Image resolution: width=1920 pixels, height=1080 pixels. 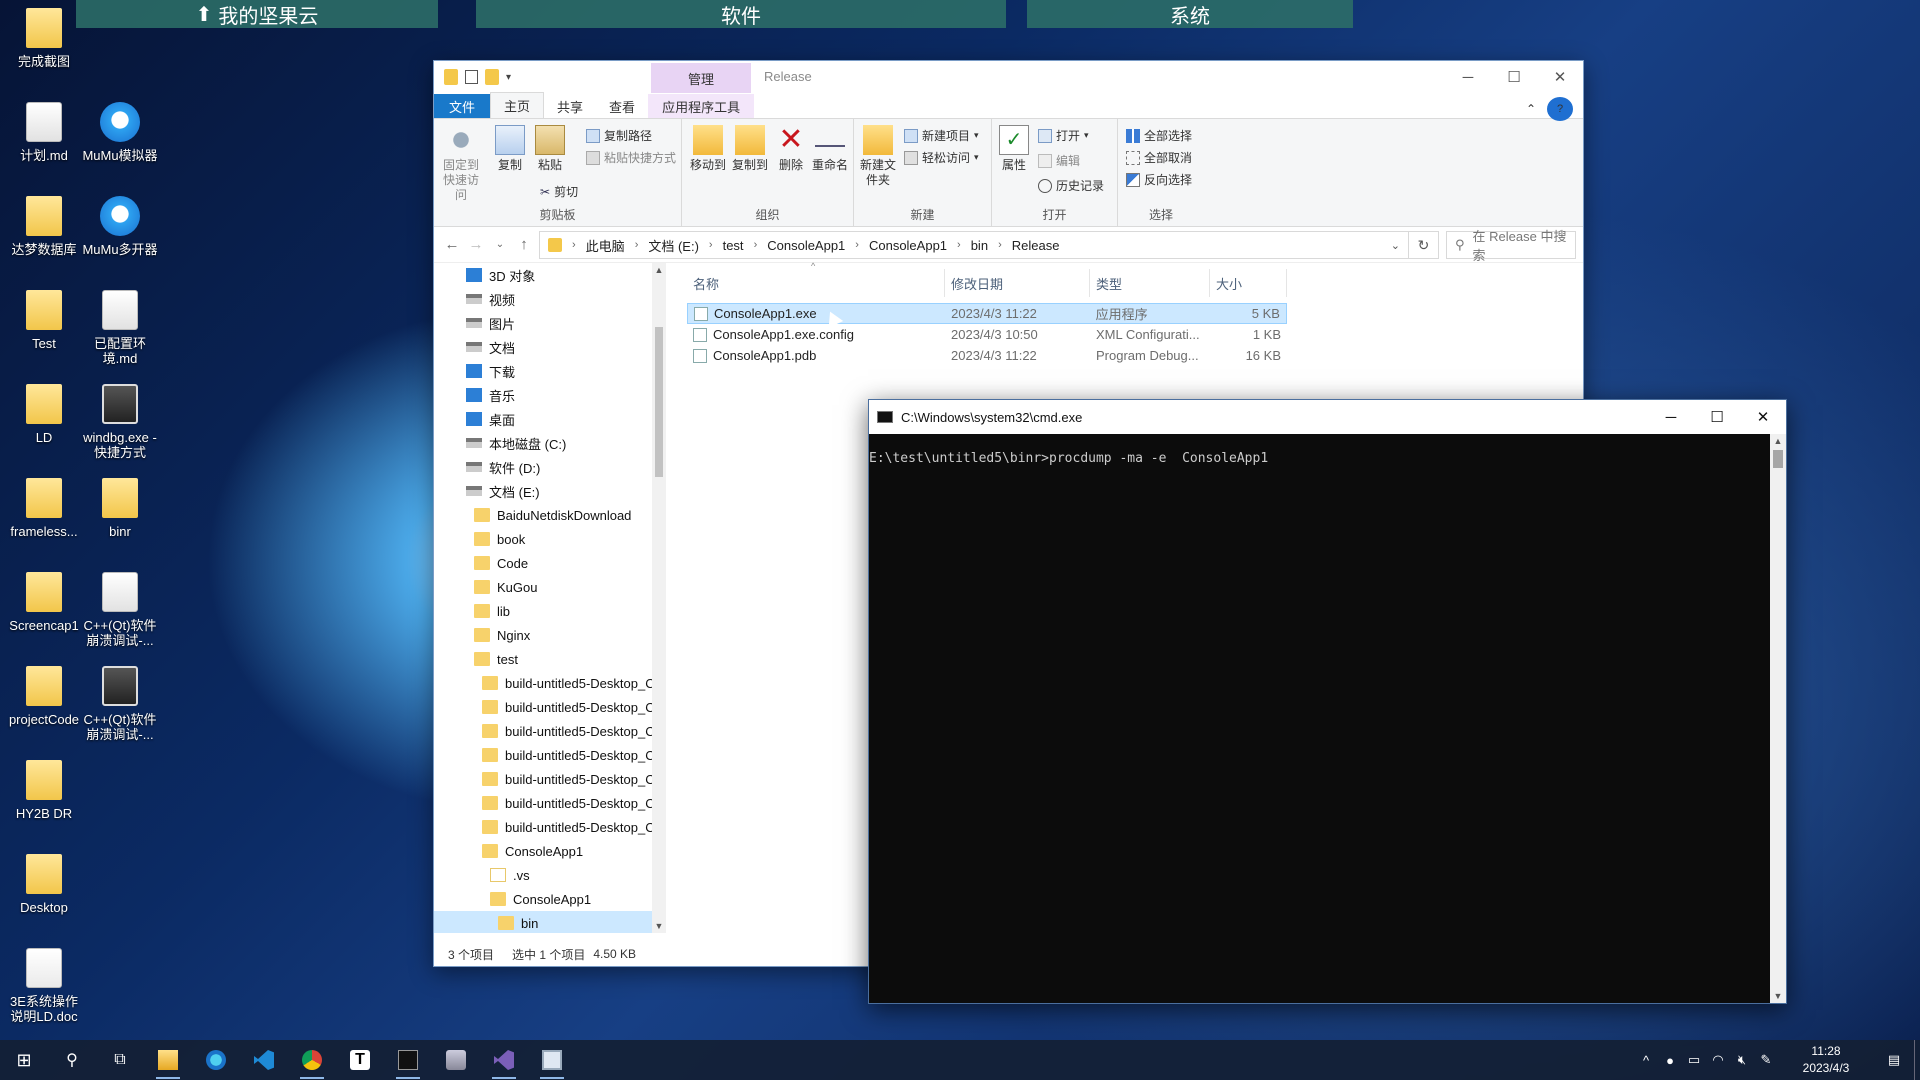 What do you see at coordinates (550, 611) in the screenshot?
I see `nav-item: lib` at bounding box center [550, 611].